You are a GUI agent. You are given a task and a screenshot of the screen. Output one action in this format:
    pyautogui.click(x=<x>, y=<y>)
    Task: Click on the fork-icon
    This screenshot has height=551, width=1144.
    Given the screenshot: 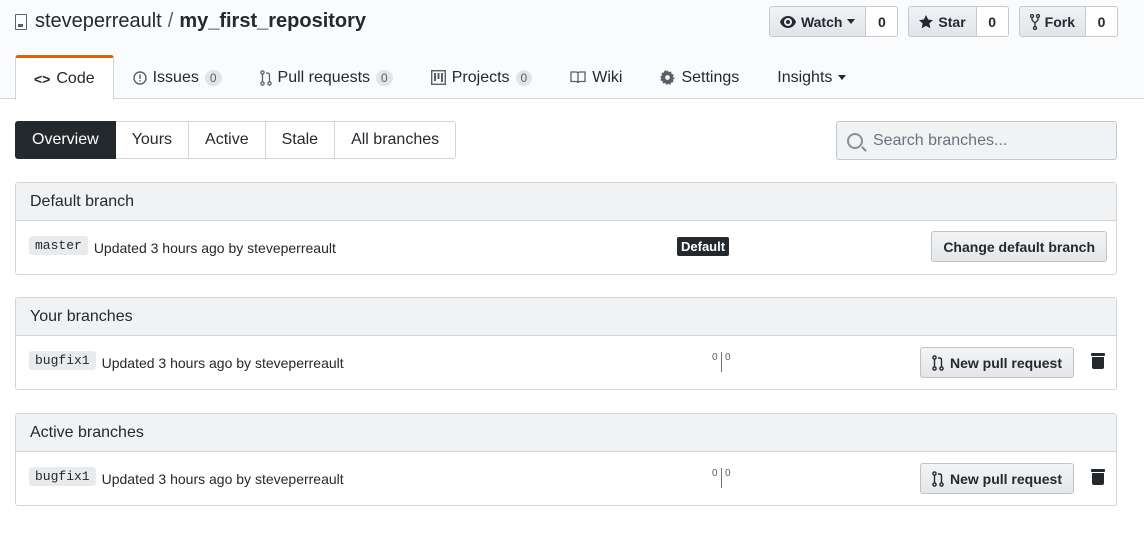 What is the action you would take?
    pyautogui.click(x=1034, y=21)
    